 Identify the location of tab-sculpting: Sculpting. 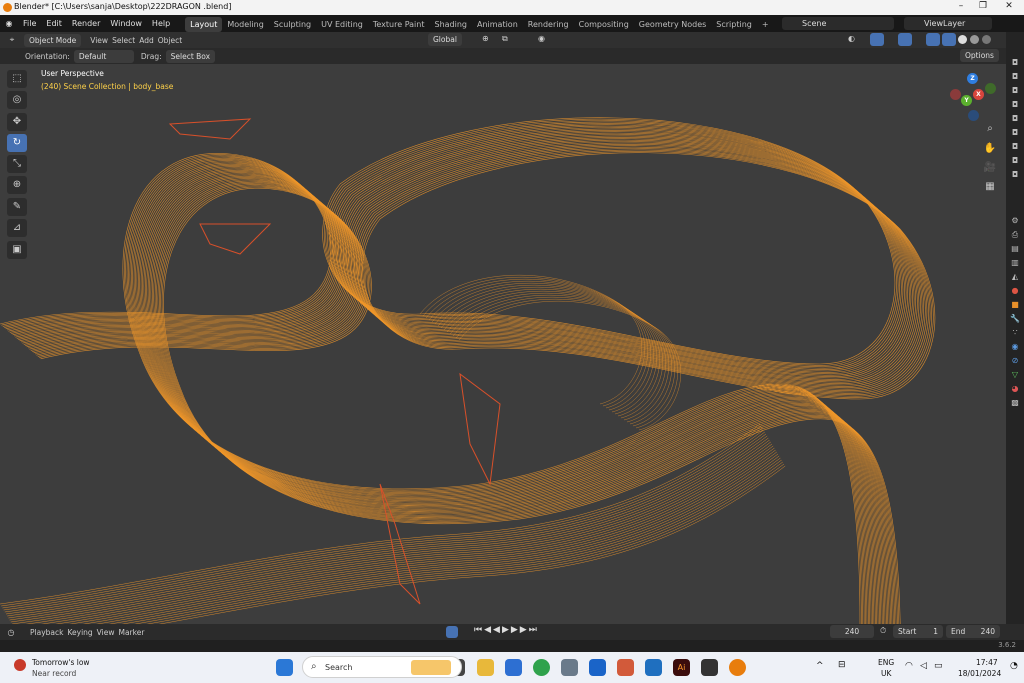
(292, 24).